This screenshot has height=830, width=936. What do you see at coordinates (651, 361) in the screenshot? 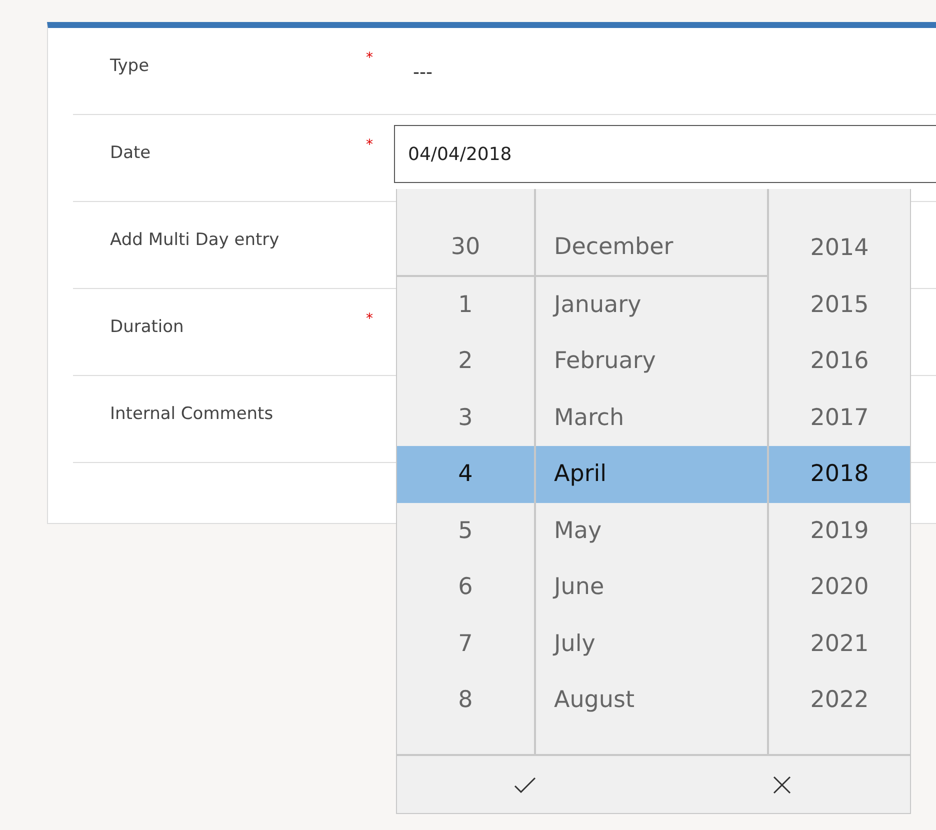
I see `month-option: February` at bounding box center [651, 361].